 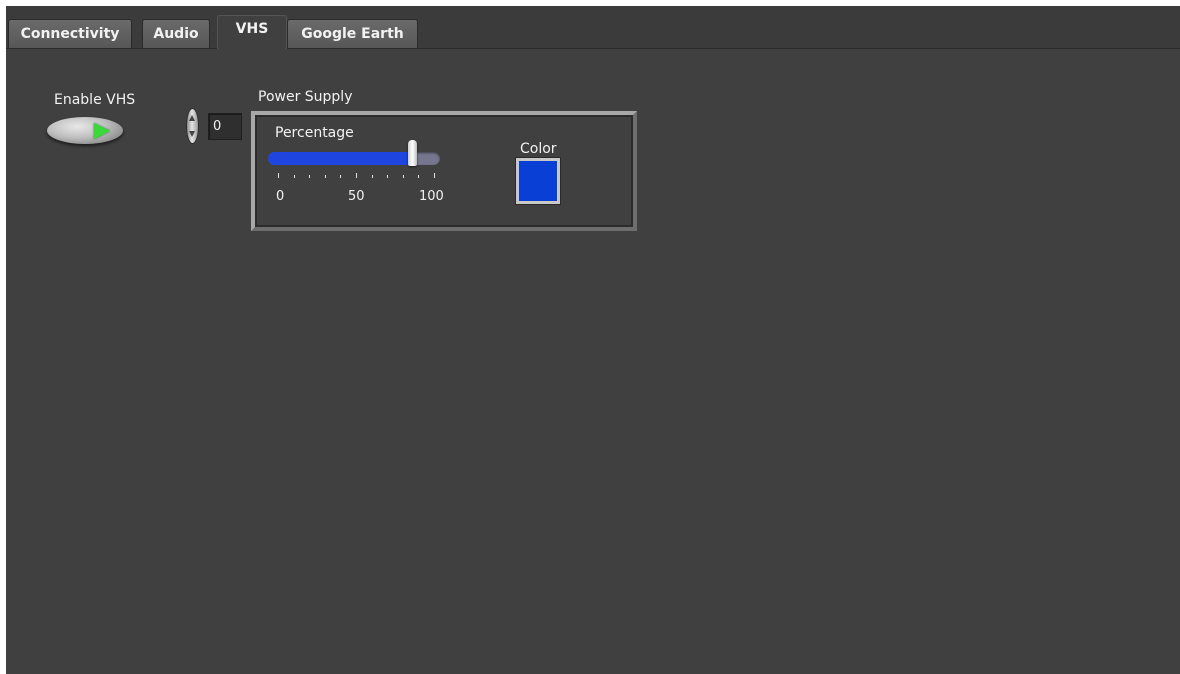 I want to click on tab-audio: Audio, so click(x=176, y=33).